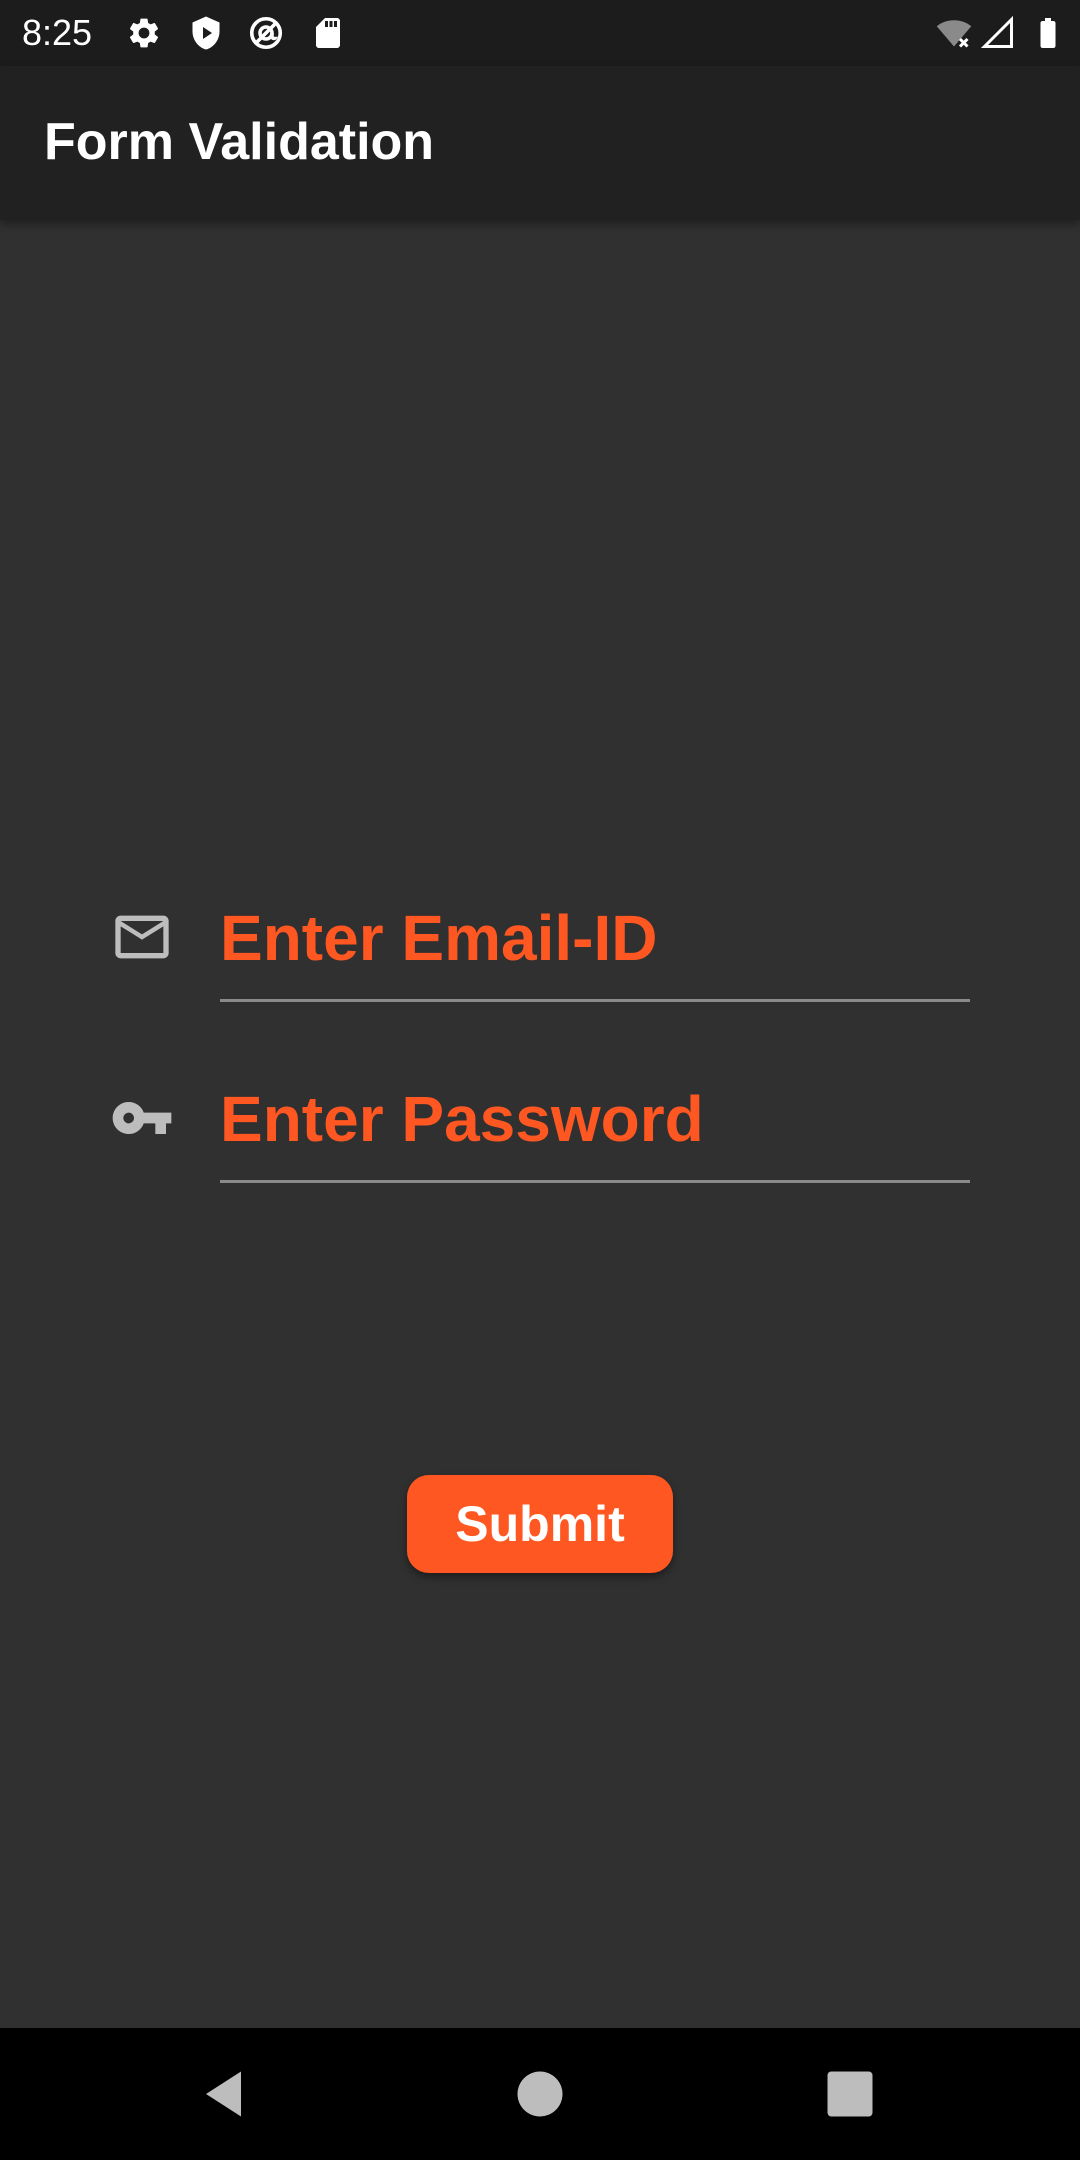  What do you see at coordinates (328, 33) in the screenshot?
I see `sd-card-icon` at bounding box center [328, 33].